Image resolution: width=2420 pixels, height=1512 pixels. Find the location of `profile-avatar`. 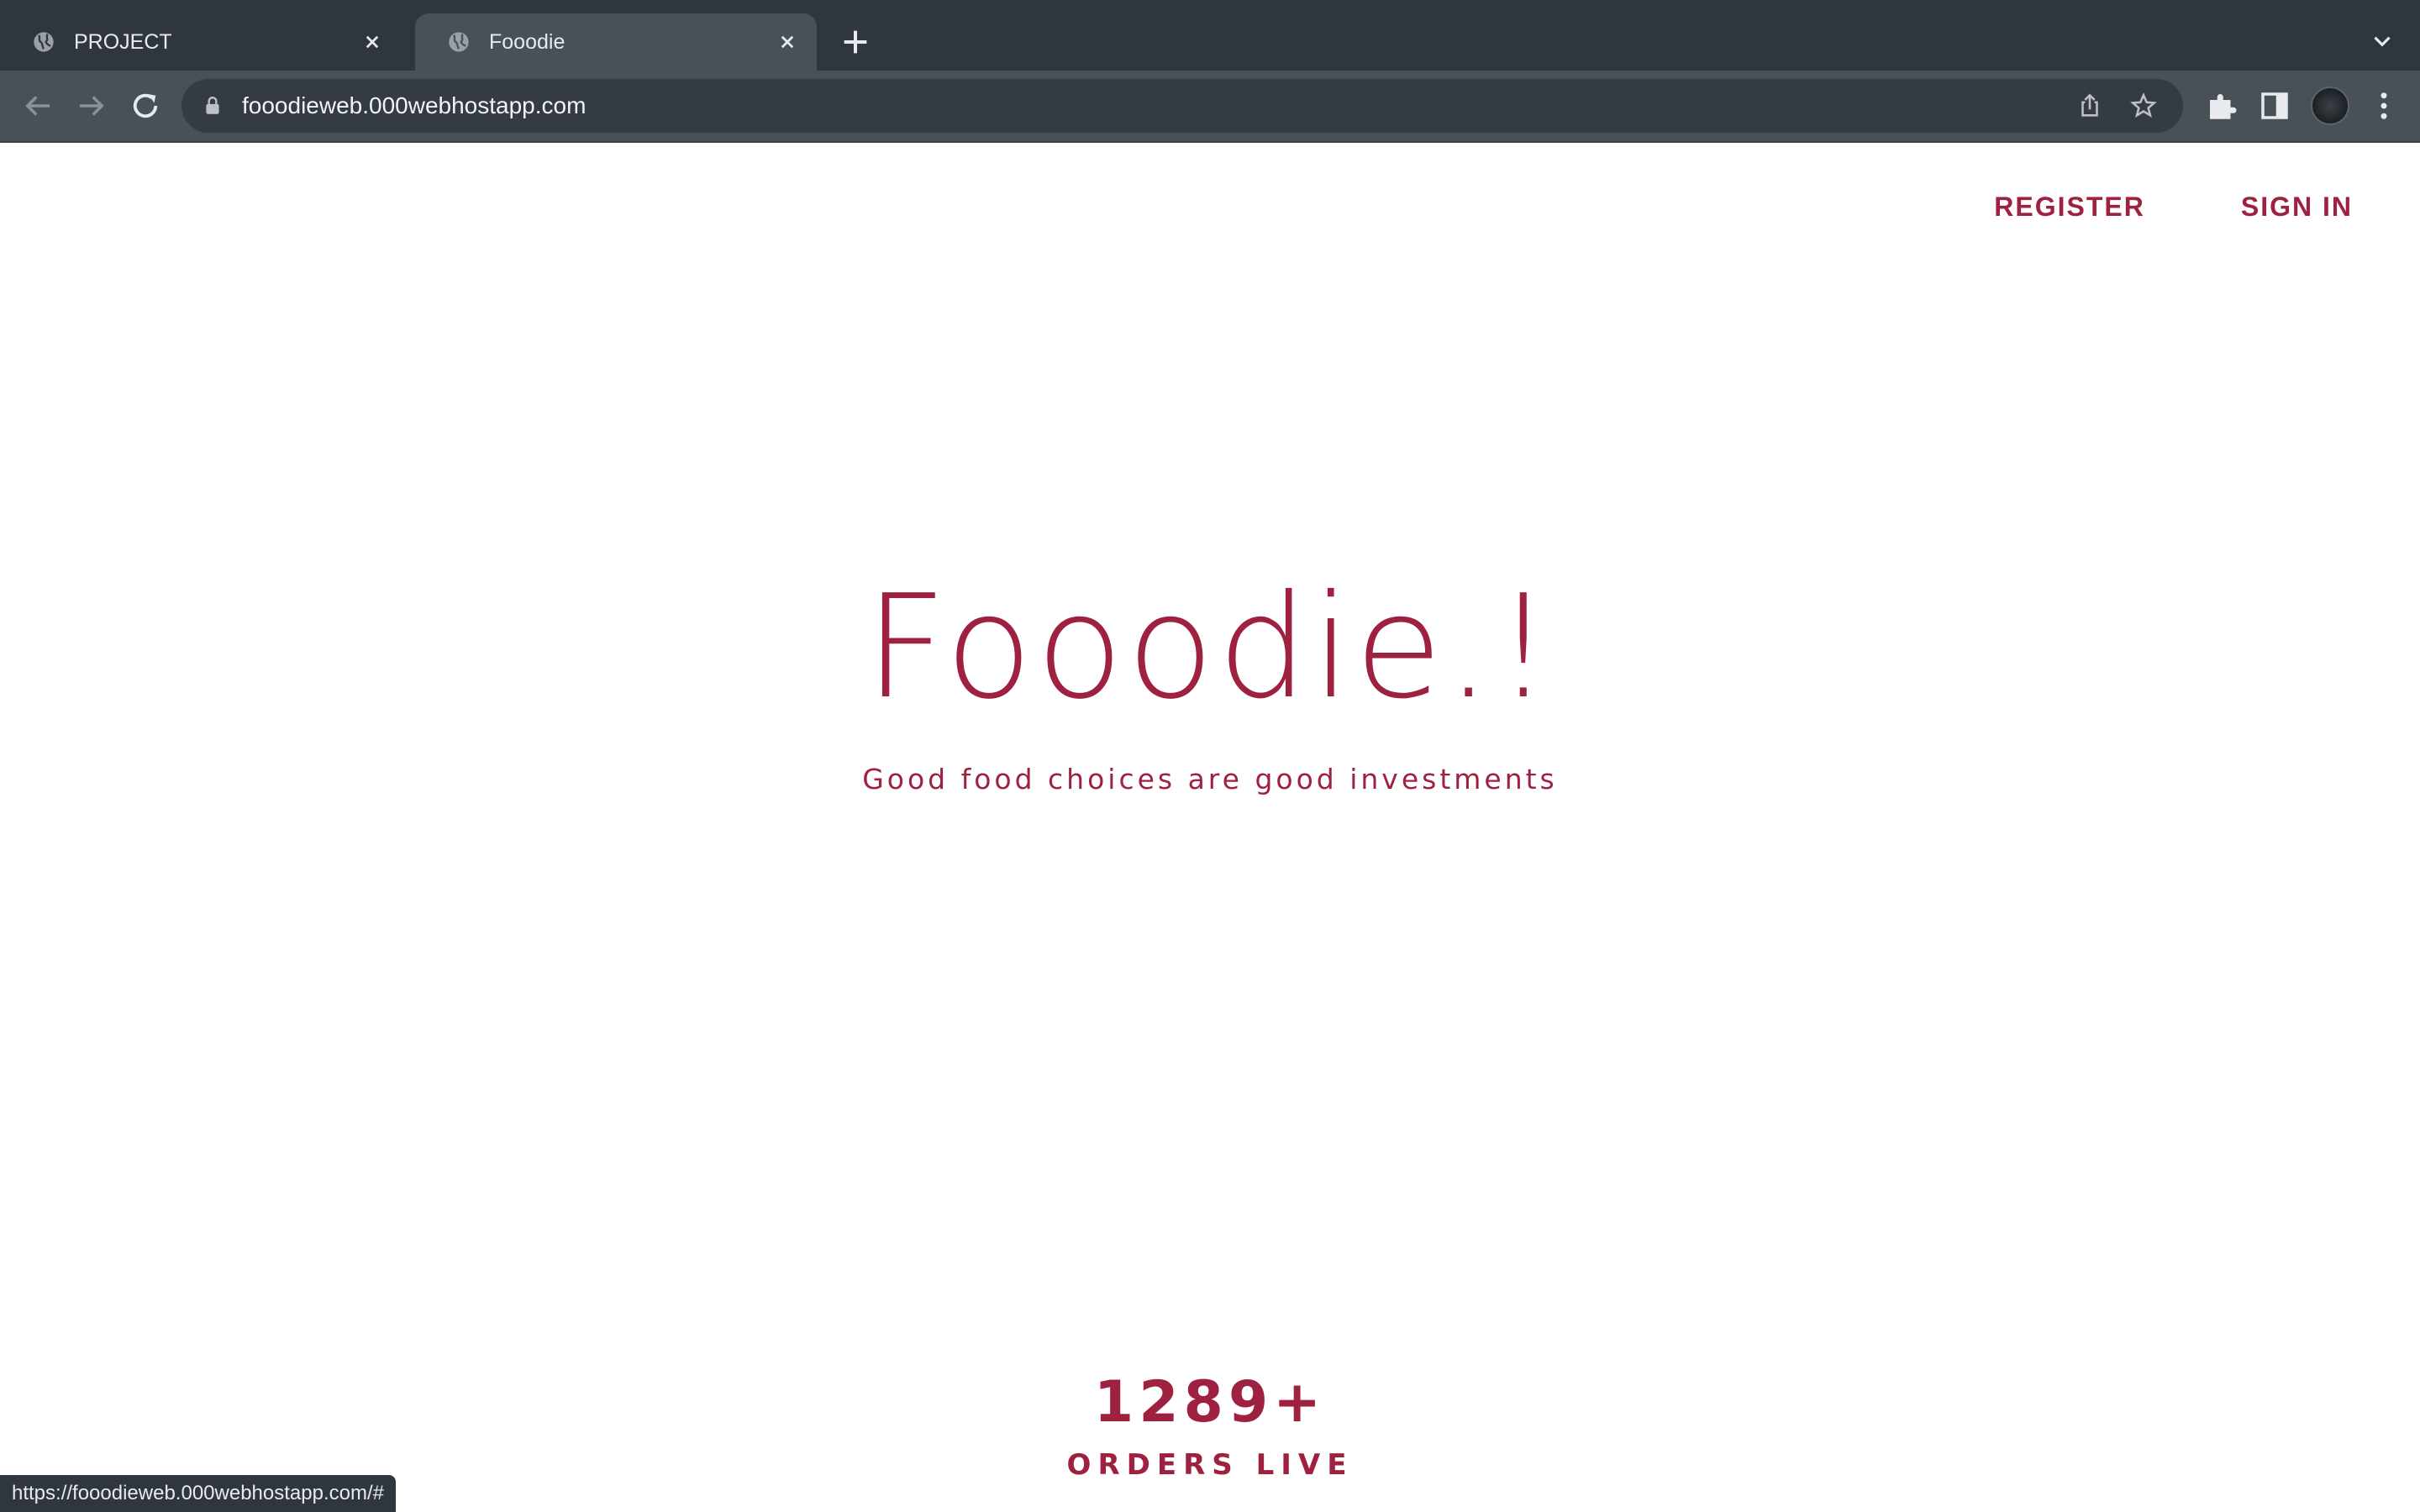

profile-avatar is located at coordinates (2330, 106).